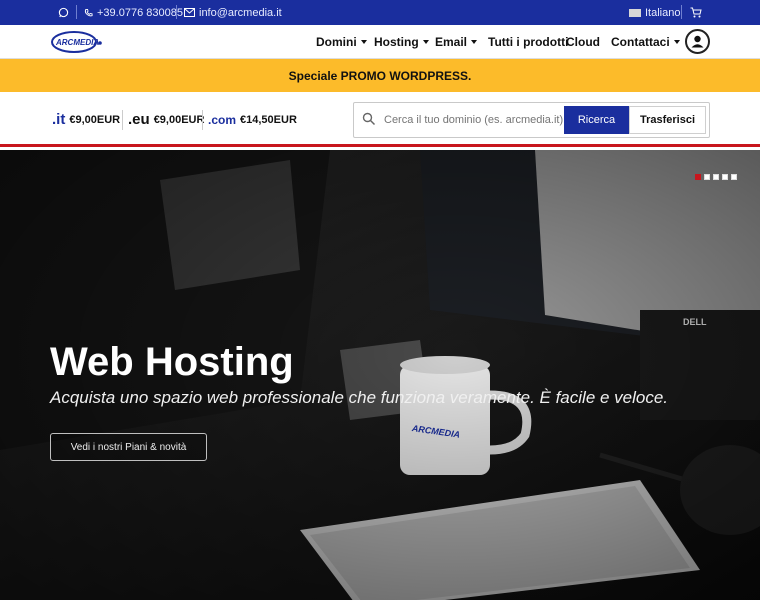 This screenshot has height=600, width=760. I want to click on tld-eu: .eu €9,00EUR, so click(166, 119).